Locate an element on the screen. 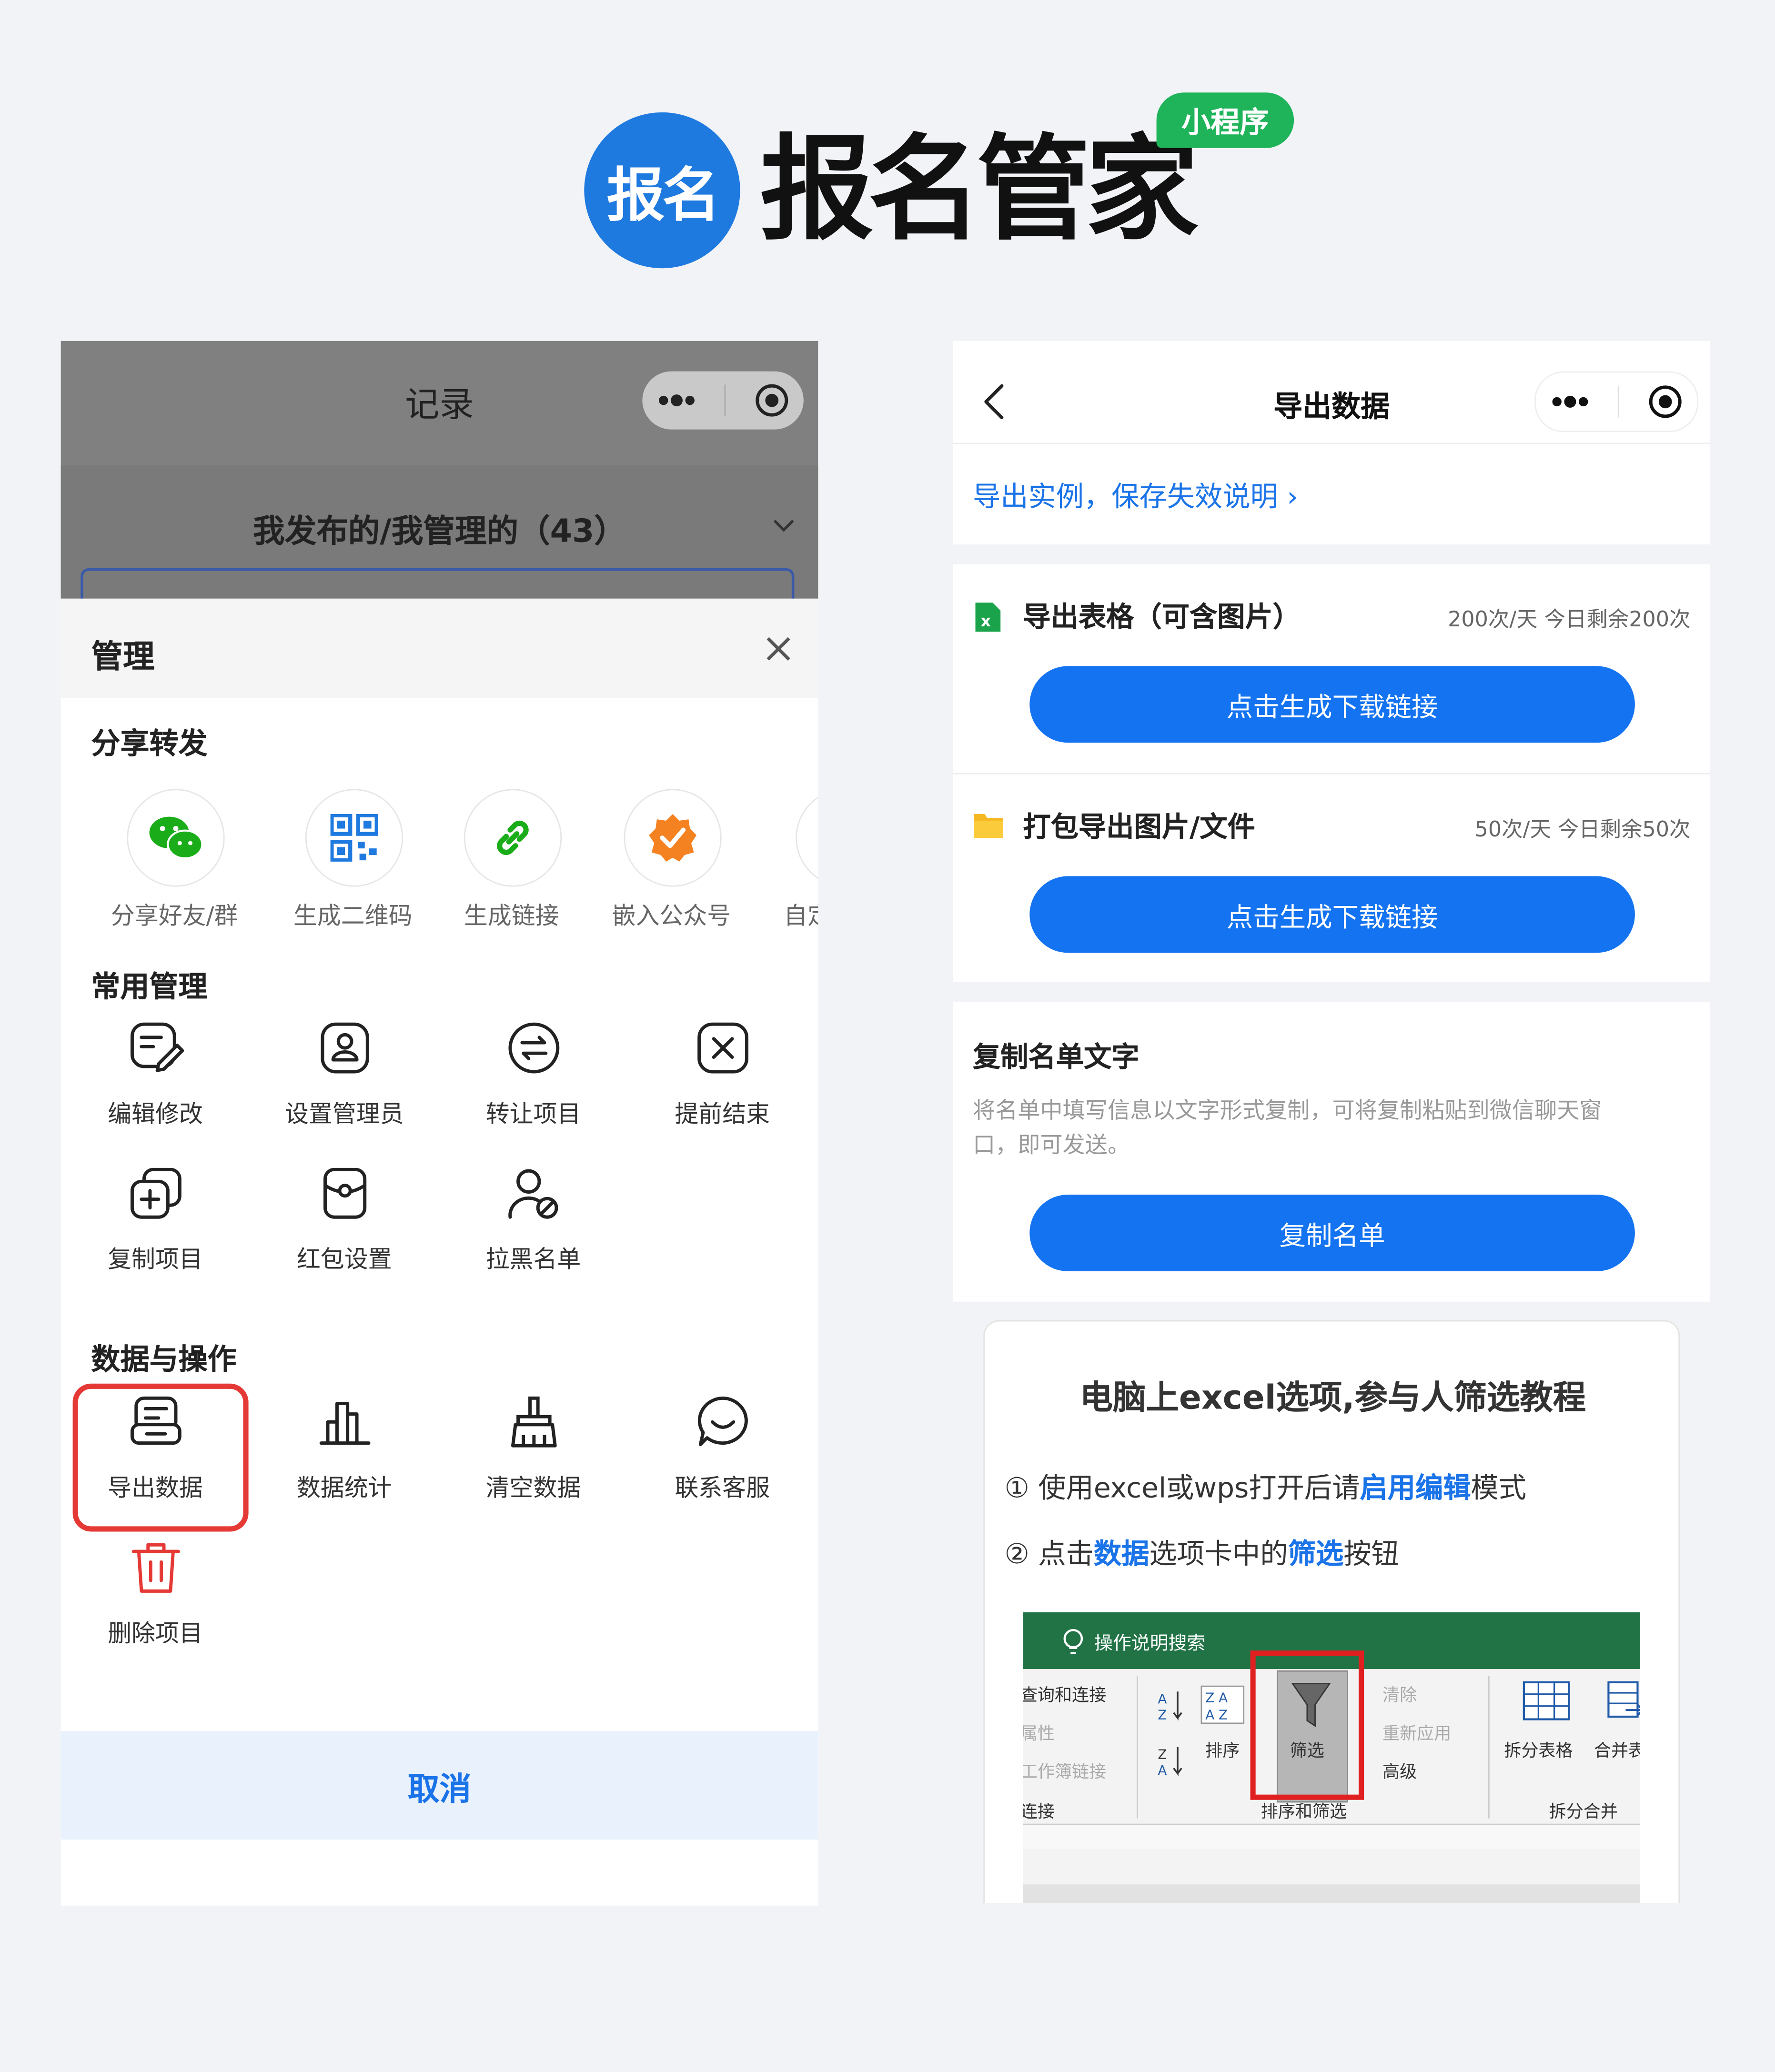 The image size is (1775, 2072). help-link-text: 导出实例，保存失效说明 is located at coordinates (1125, 497).